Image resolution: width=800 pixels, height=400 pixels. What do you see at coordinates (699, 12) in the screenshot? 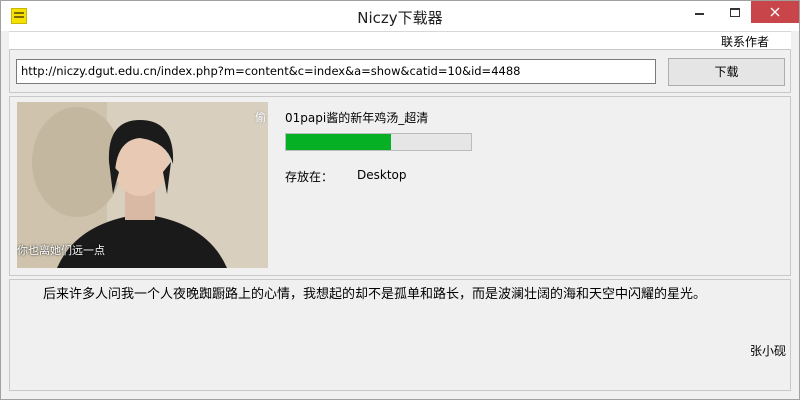
I see `minimize-icon` at bounding box center [699, 12].